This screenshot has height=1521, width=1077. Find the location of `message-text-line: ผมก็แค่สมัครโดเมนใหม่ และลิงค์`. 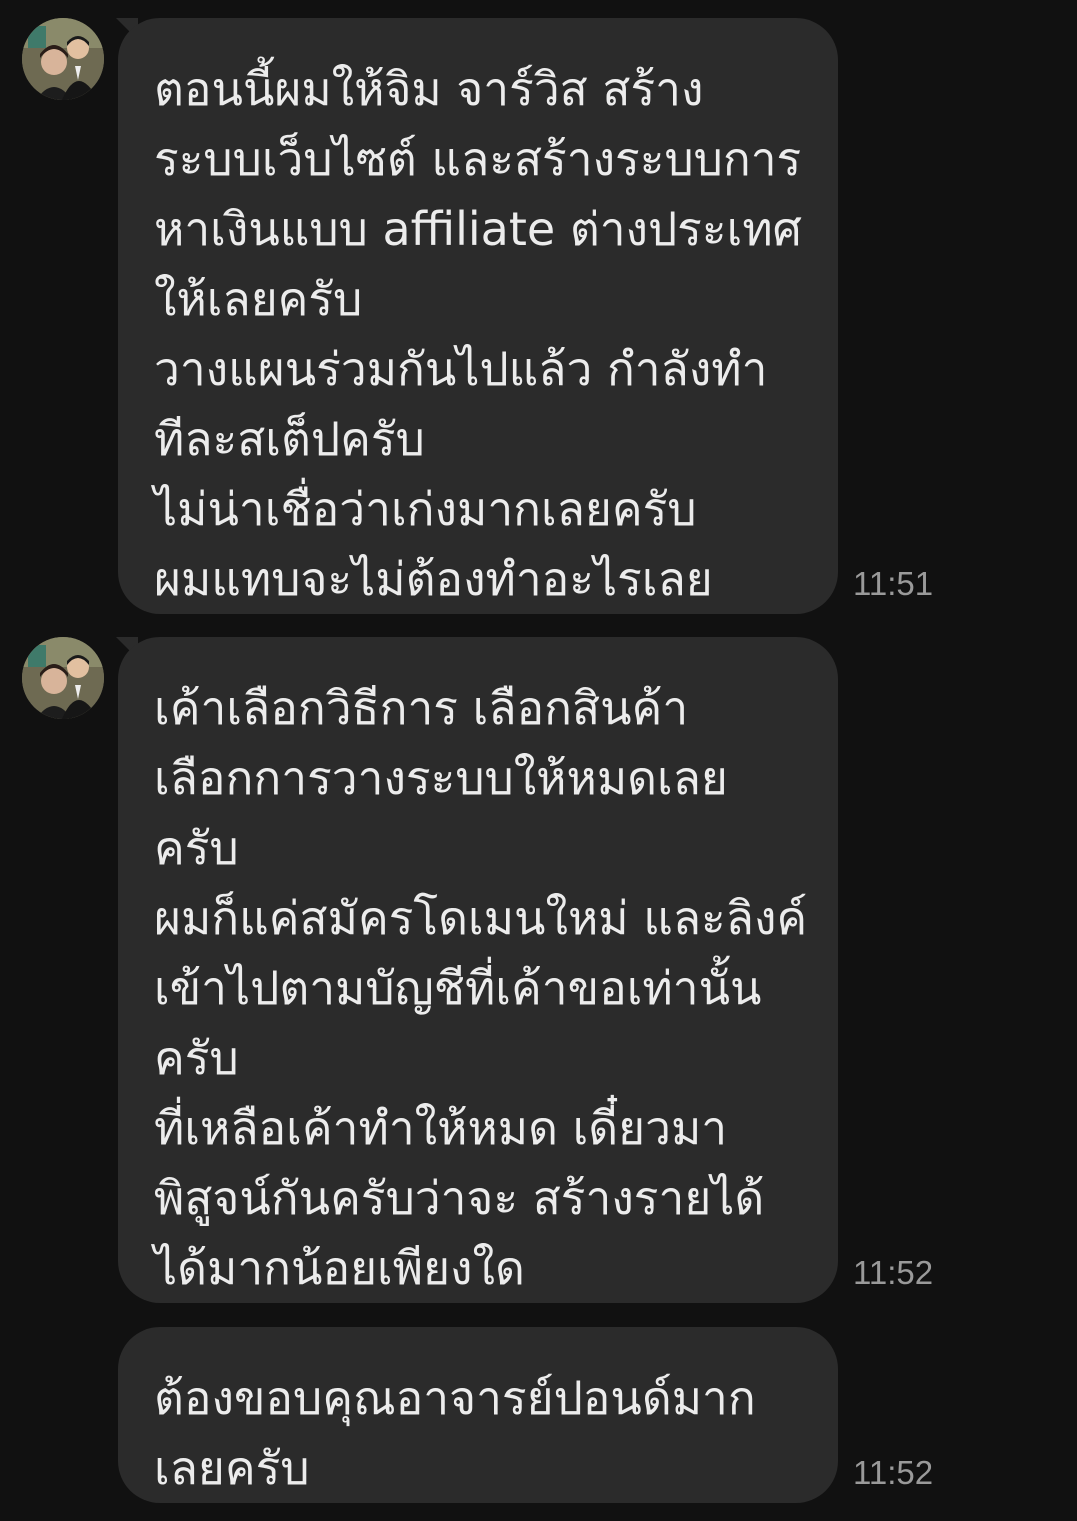

message-text-line: ผมก็แค่สมัครโดเมนใหม่ และลิงค์ is located at coordinates (481, 918).